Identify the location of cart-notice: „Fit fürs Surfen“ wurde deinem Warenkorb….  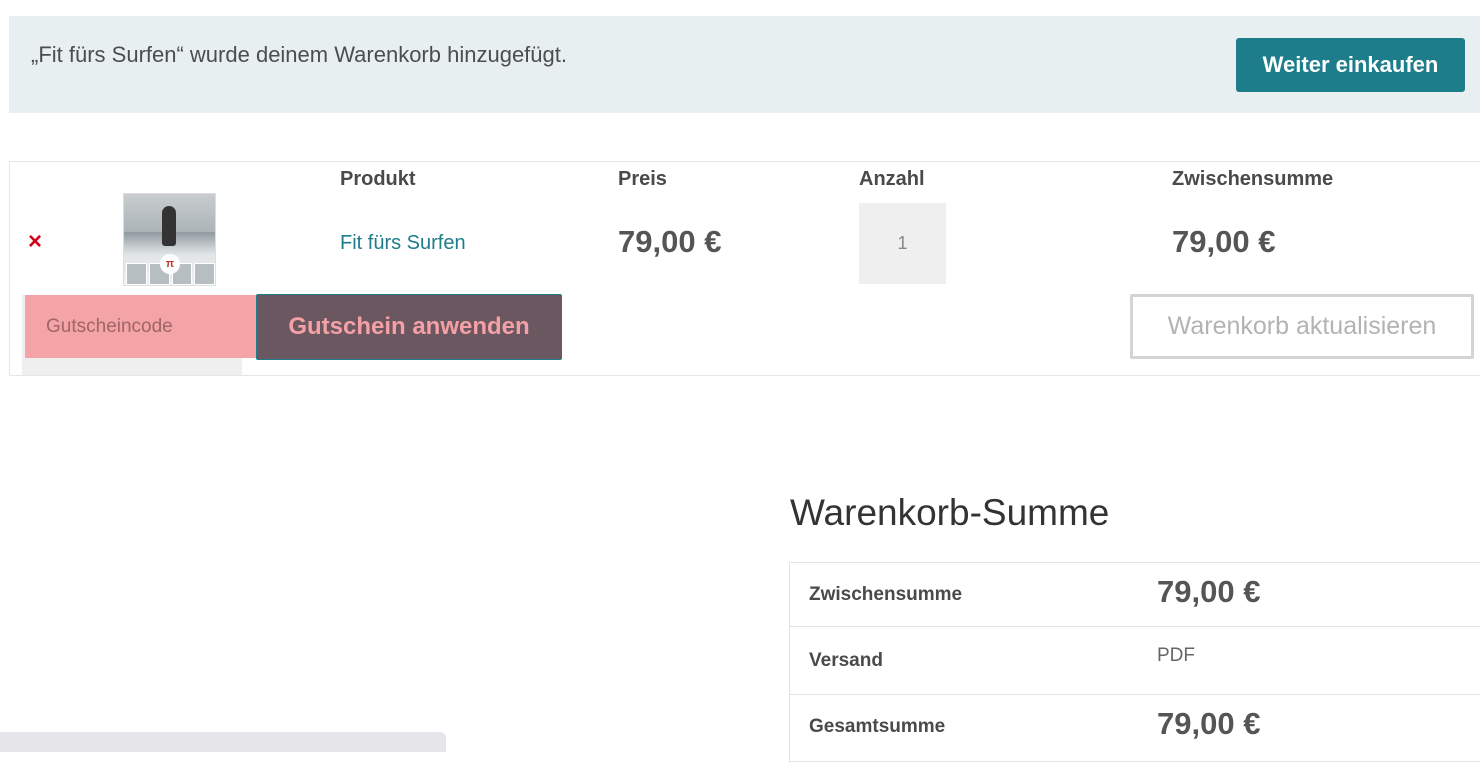
(744, 64).